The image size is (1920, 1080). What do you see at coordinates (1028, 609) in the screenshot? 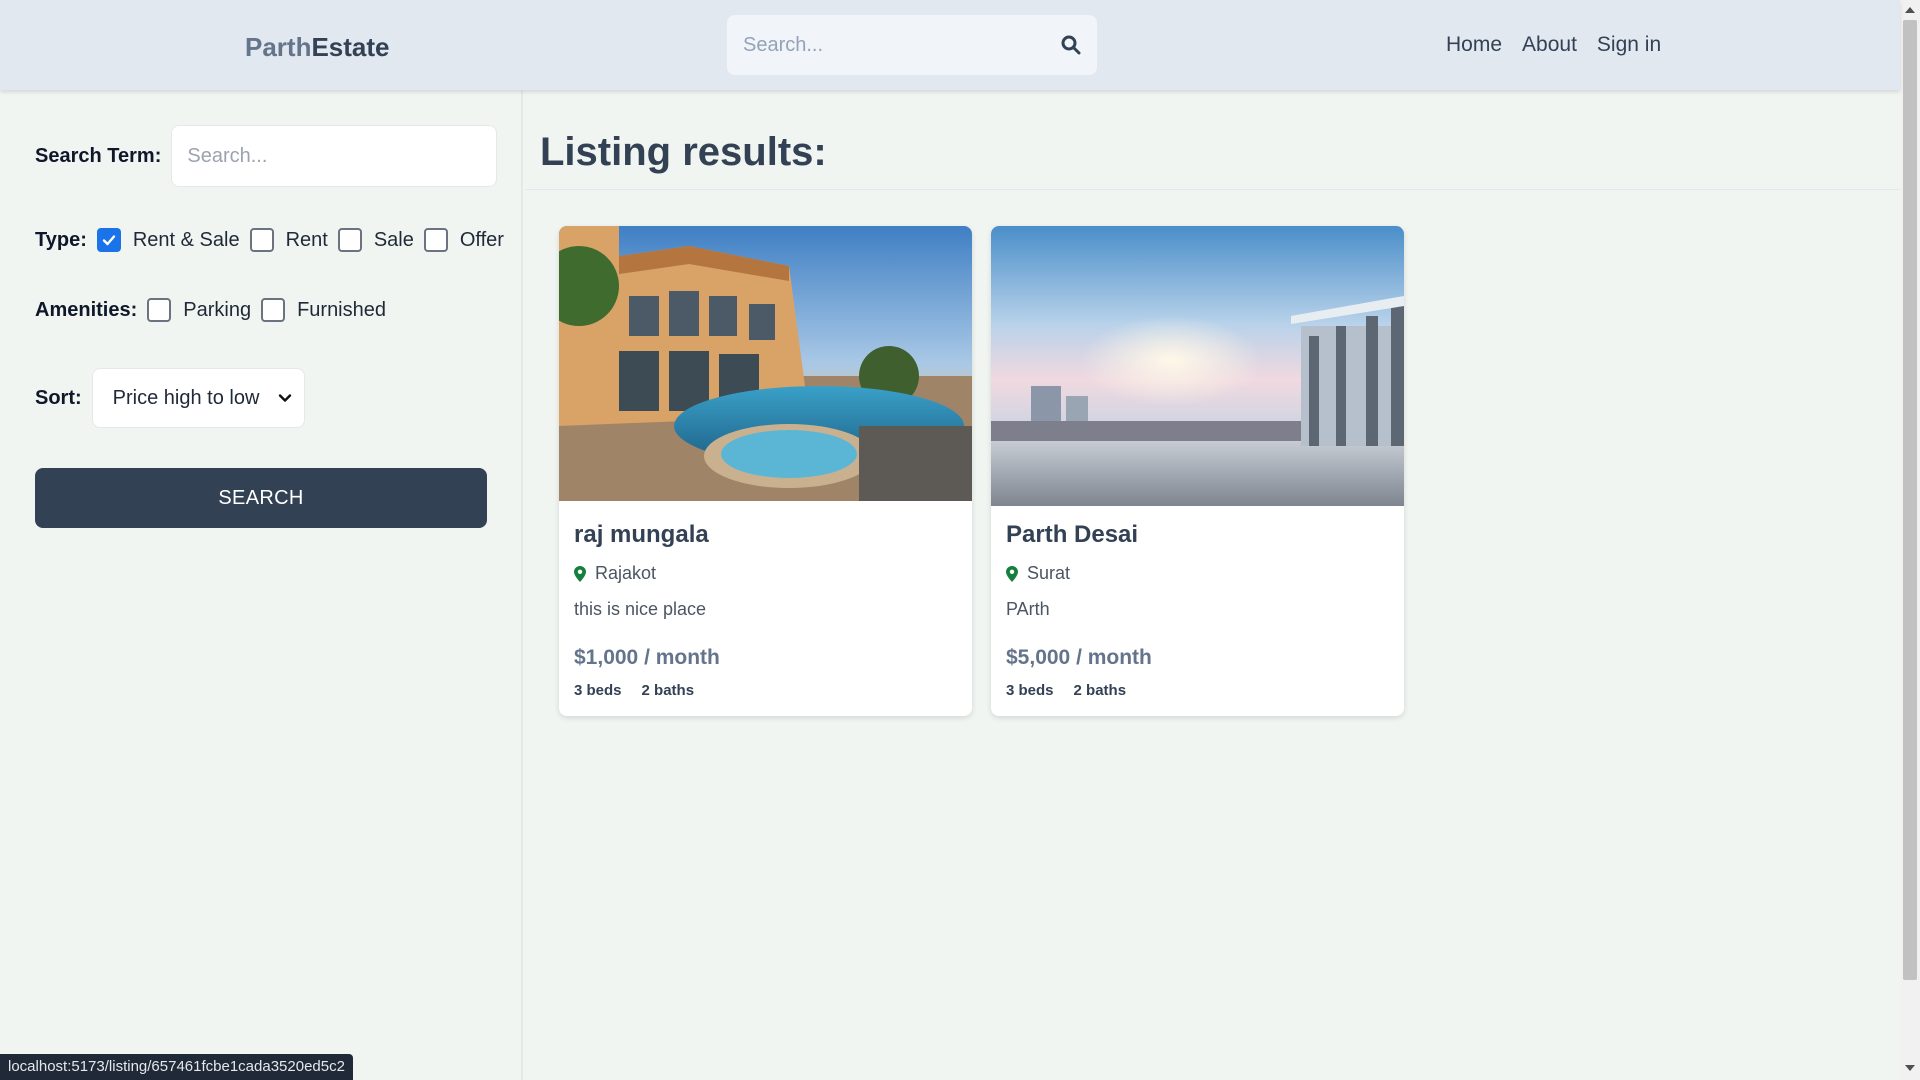
I see `listing-description: PArth` at bounding box center [1028, 609].